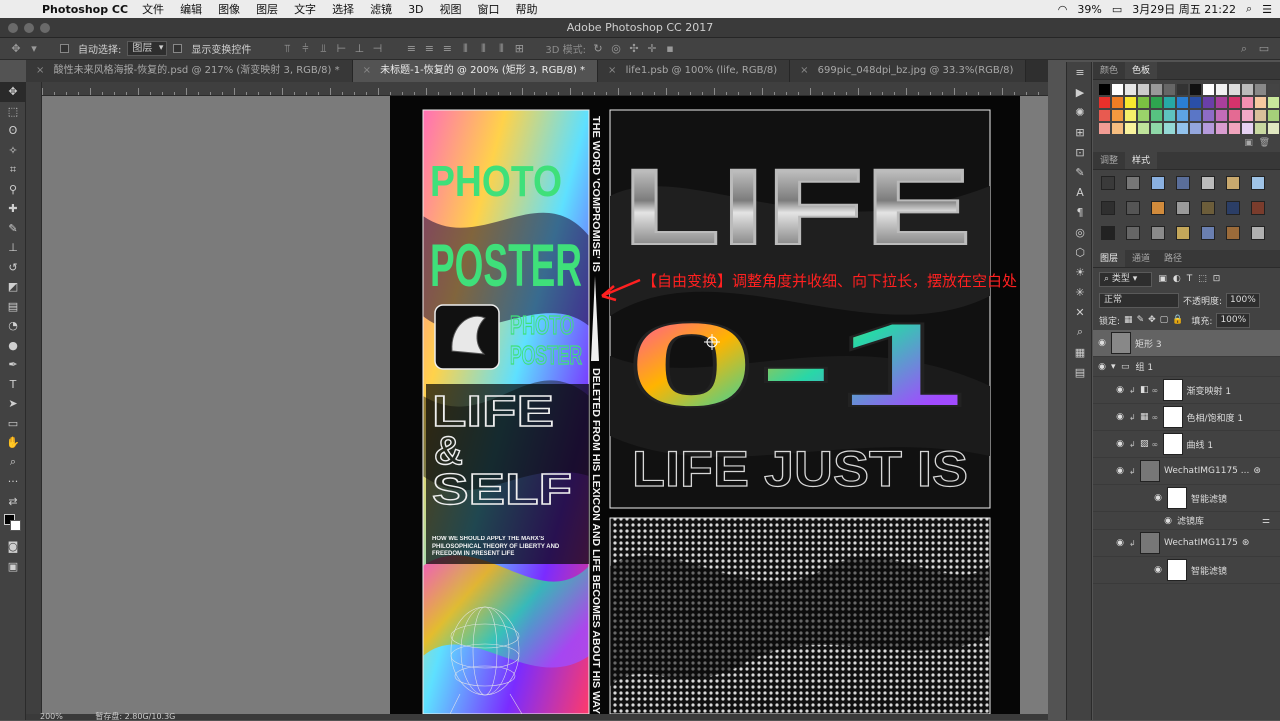  I want to click on timeline-icon: ✳, so click(1080, 292).